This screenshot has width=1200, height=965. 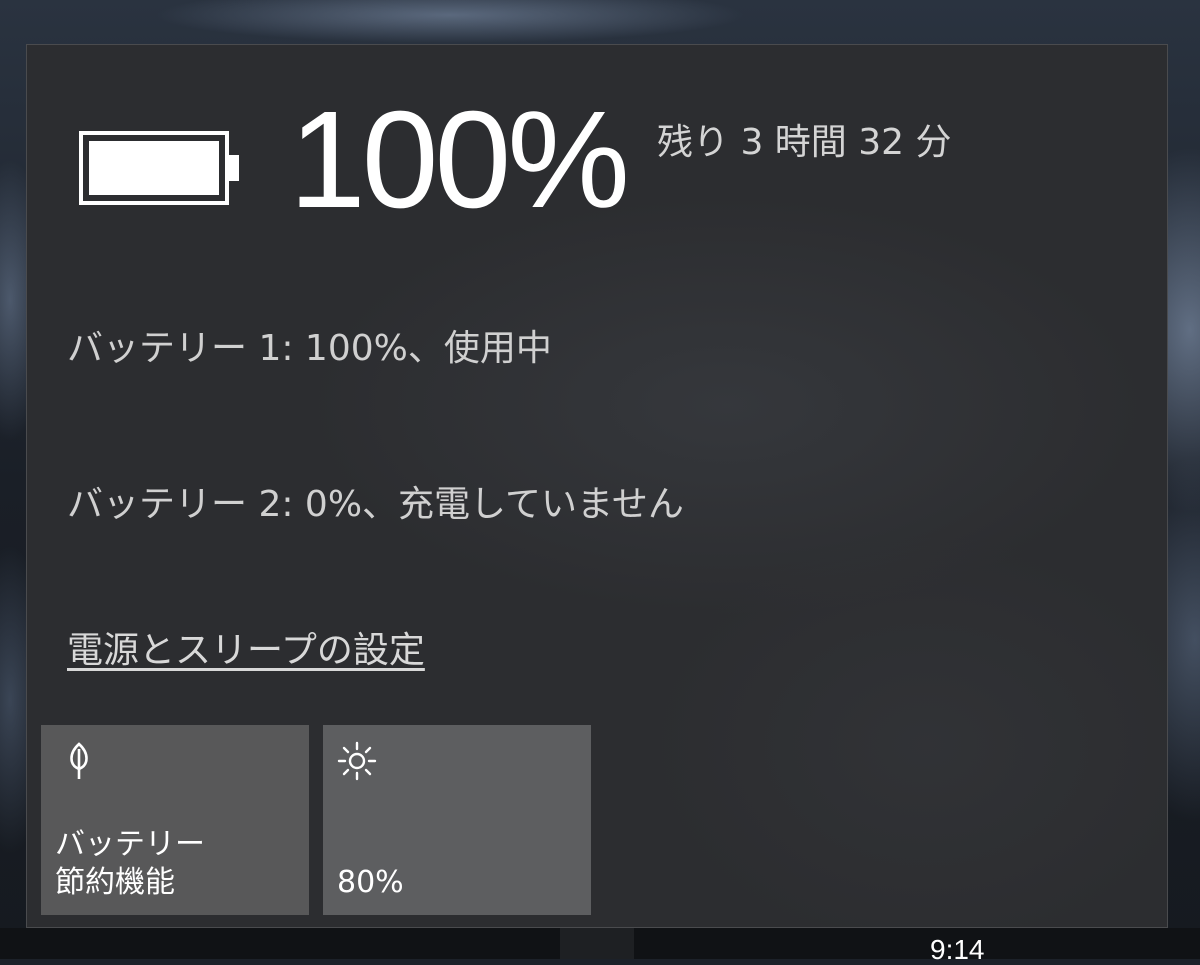 I want to click on battery-2-status: バッテリー 2: 0%、充電していません, so click(x=375, y=504).